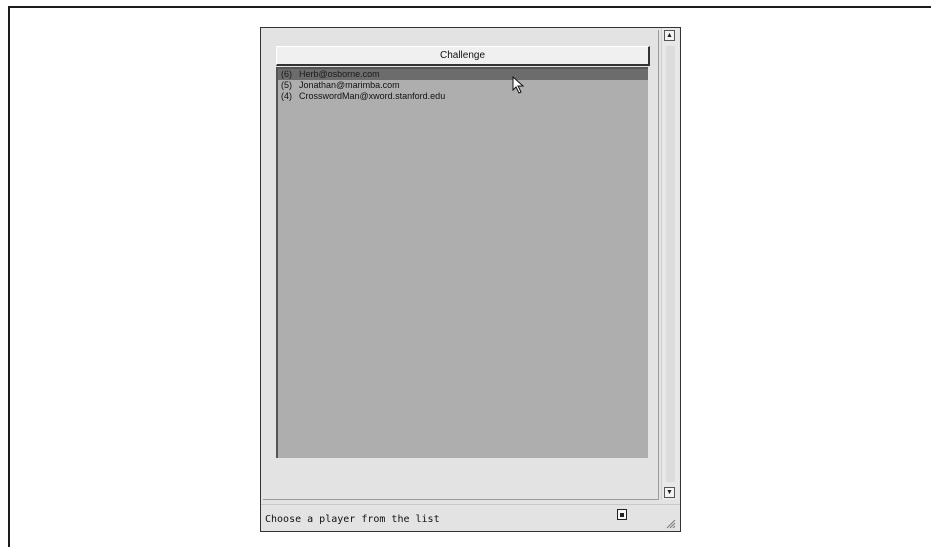 The height and width of the screenshot is (547, 931). Describe the element at coordinates (372, 96) in the screenshot. I see `player-name: CrosswordMan@xword.stanford.edu` at that location.